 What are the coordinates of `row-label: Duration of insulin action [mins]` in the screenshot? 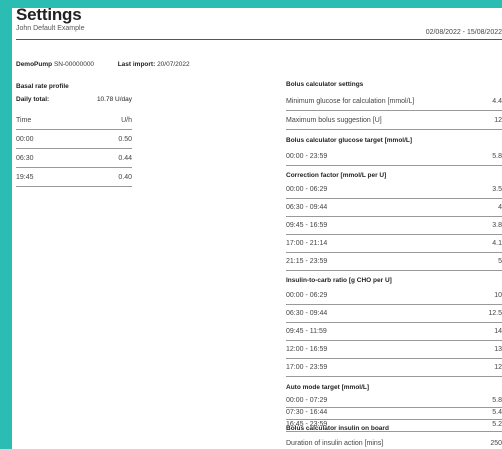 It's located at (335, 443).